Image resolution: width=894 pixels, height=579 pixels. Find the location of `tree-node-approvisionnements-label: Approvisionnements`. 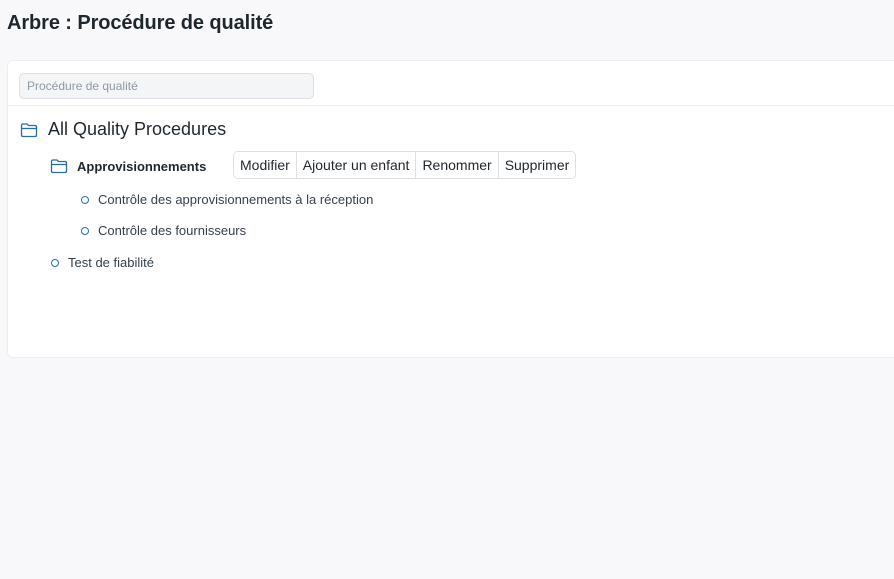

tree-node-approvisionnements-label: Approvisionnements is located at coordinates (142, 166).